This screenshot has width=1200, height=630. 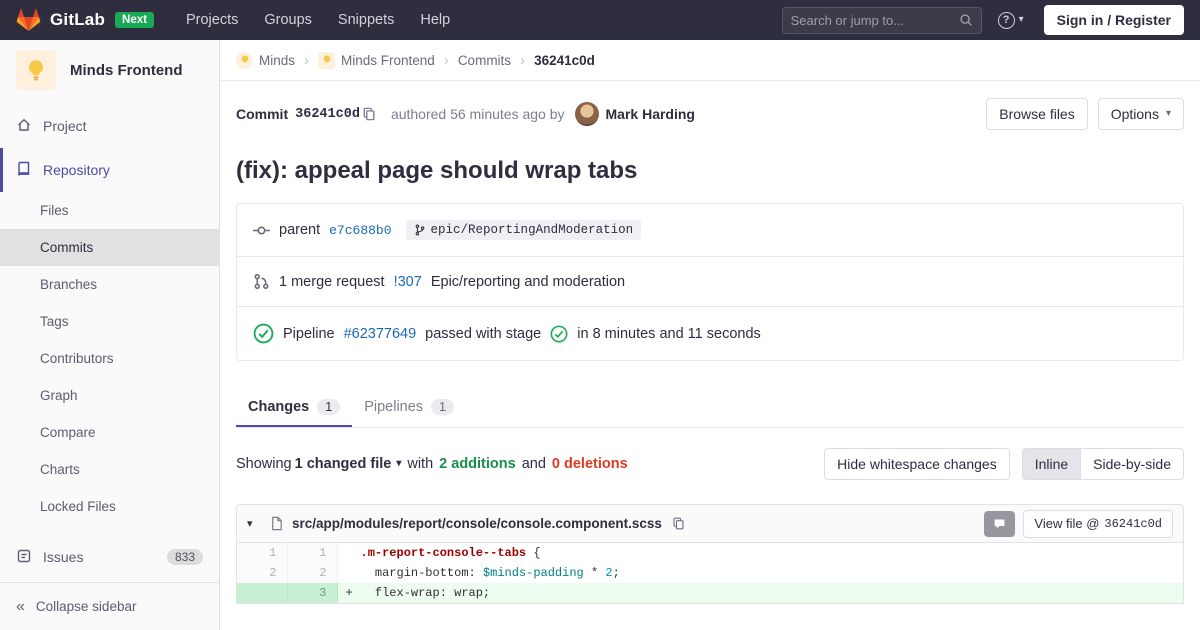 I want to click on commit-label: Commit, so click(x=262, y=114).